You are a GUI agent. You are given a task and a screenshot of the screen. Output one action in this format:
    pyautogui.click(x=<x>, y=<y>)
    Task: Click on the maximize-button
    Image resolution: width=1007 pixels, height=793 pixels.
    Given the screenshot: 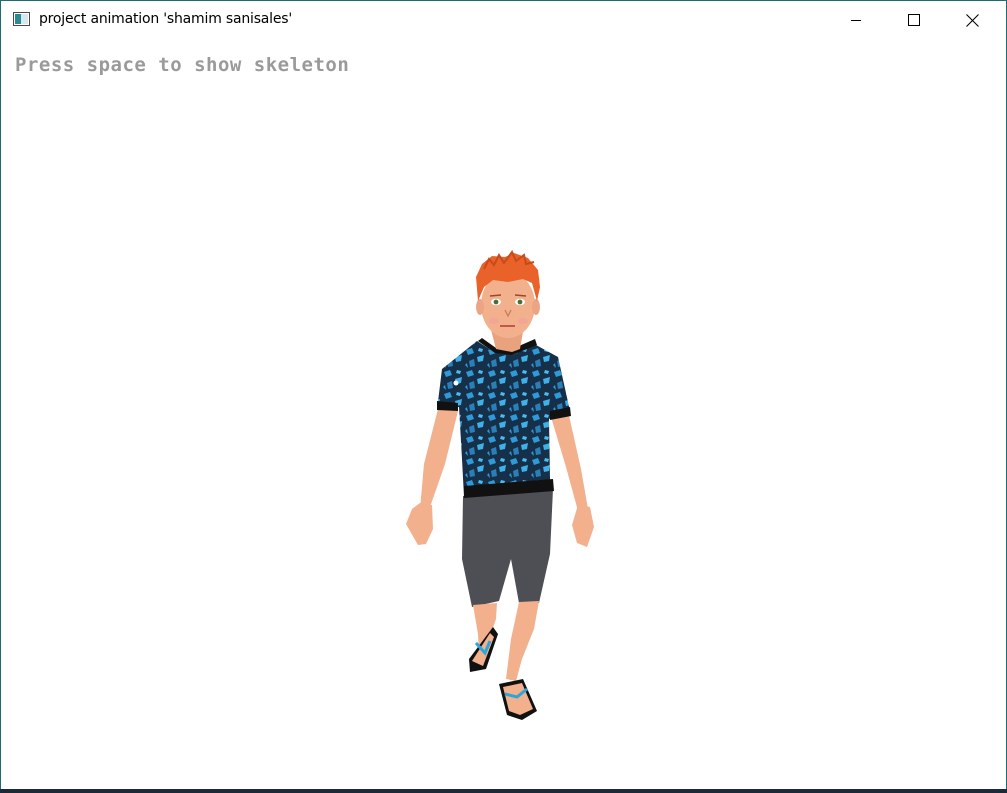 What is the action you would take?
    pyautogui.click(x=914, y=20)
    